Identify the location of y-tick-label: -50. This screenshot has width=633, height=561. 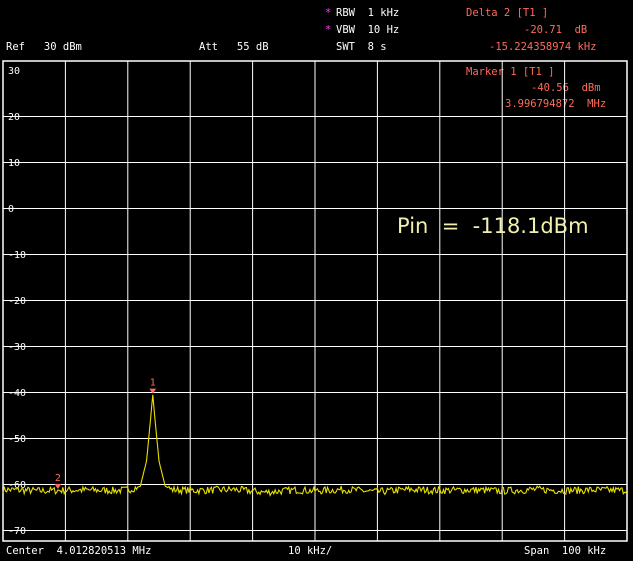
(17, 439).